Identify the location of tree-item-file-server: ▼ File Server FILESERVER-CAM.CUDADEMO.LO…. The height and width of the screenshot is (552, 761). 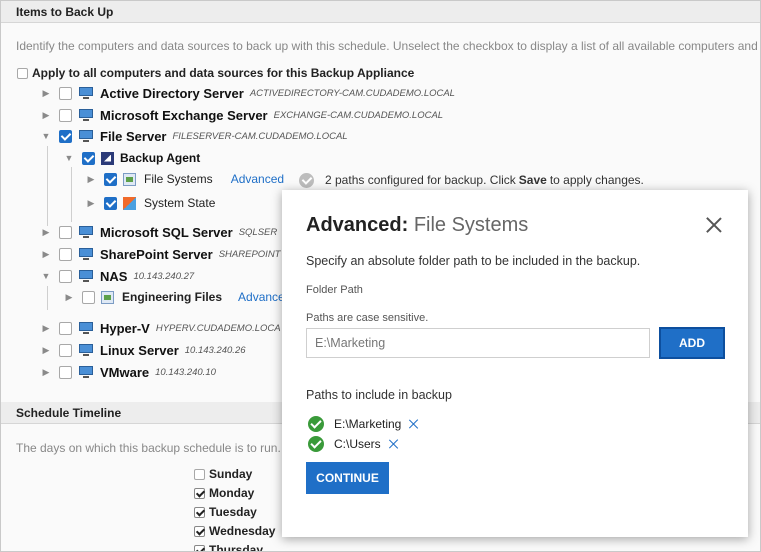
(194, 136).